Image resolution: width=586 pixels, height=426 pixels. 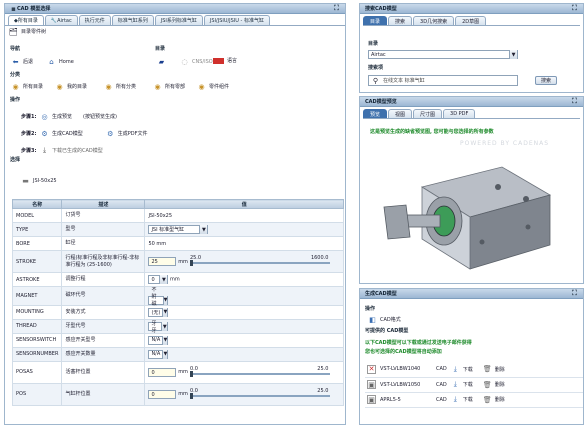 I want to click on param-input: 25, so click(x=162, y=261).